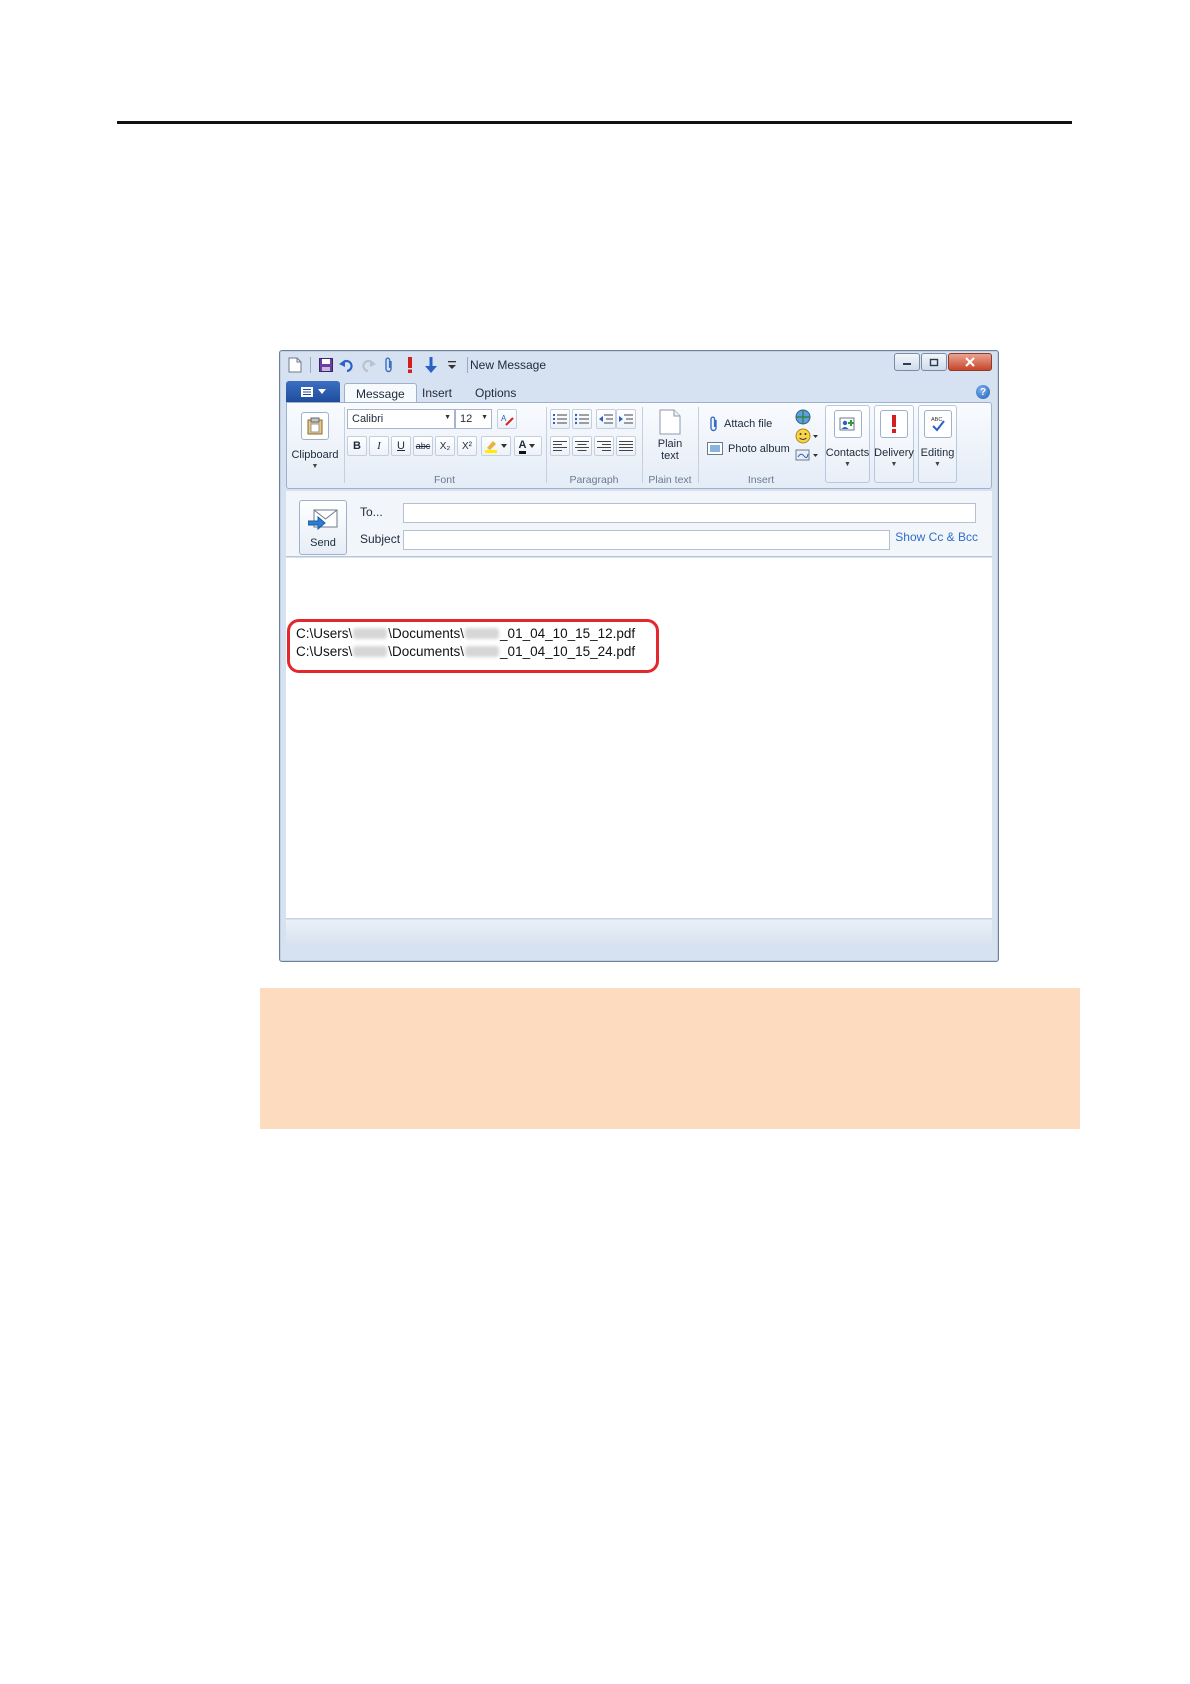  Describe the element at coordinates (467, 446) in the screenshot. I see `superscript-button: X²` at that location.